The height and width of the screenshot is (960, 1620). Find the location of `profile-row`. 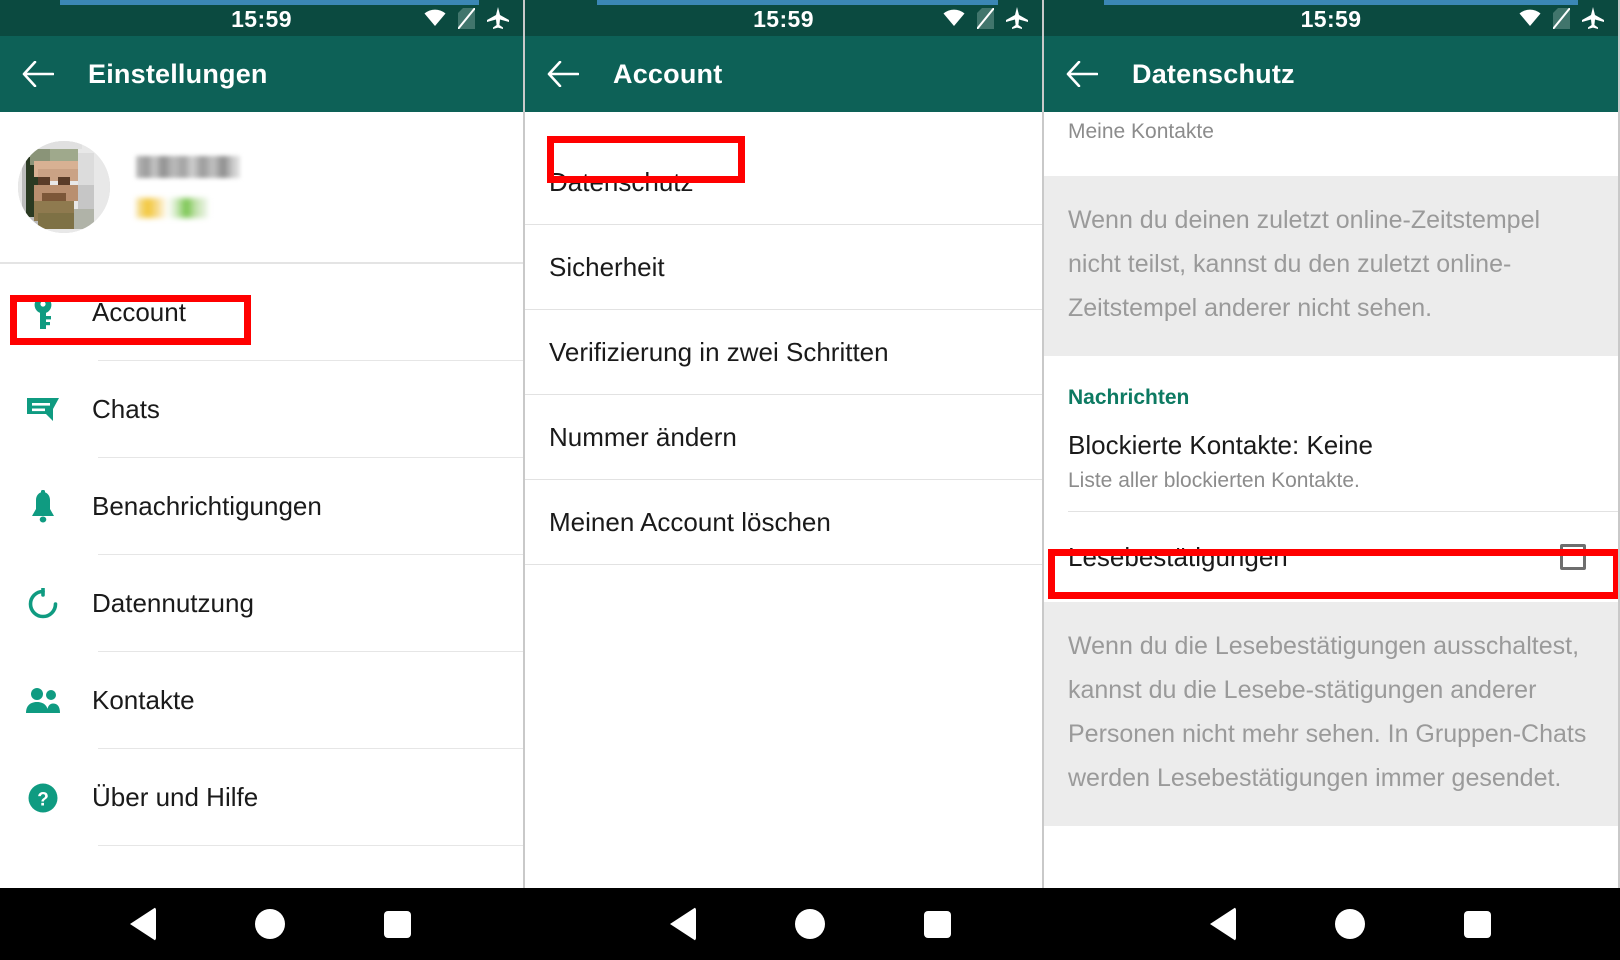

profile-row is located at coordinates (261, 188).